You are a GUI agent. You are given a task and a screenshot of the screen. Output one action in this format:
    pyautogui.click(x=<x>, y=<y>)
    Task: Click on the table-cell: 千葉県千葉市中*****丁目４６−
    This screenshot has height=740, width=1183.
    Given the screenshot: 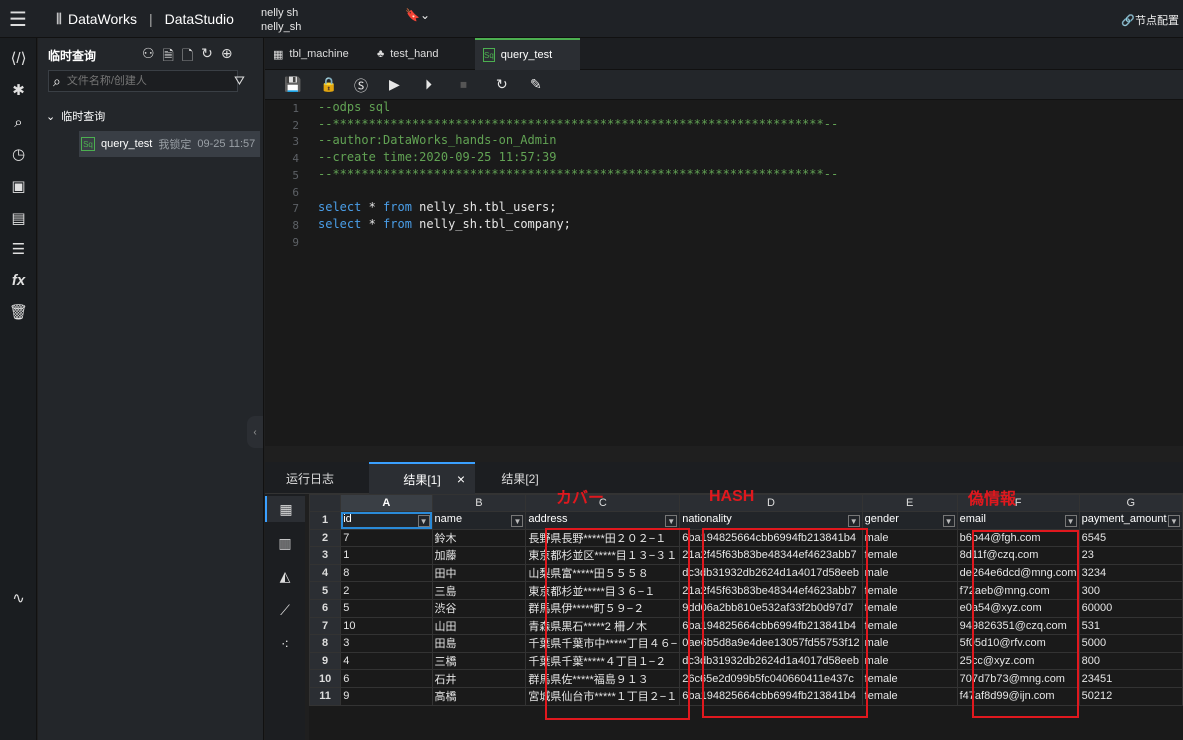 What is the action you would take?
    pyautogui.click(x=603, y=643)
    